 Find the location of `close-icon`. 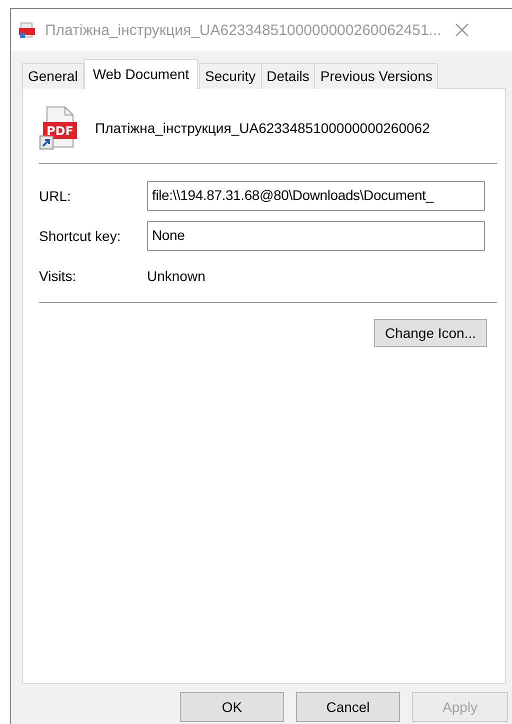

close-icon is located at coordinates (462, 30).